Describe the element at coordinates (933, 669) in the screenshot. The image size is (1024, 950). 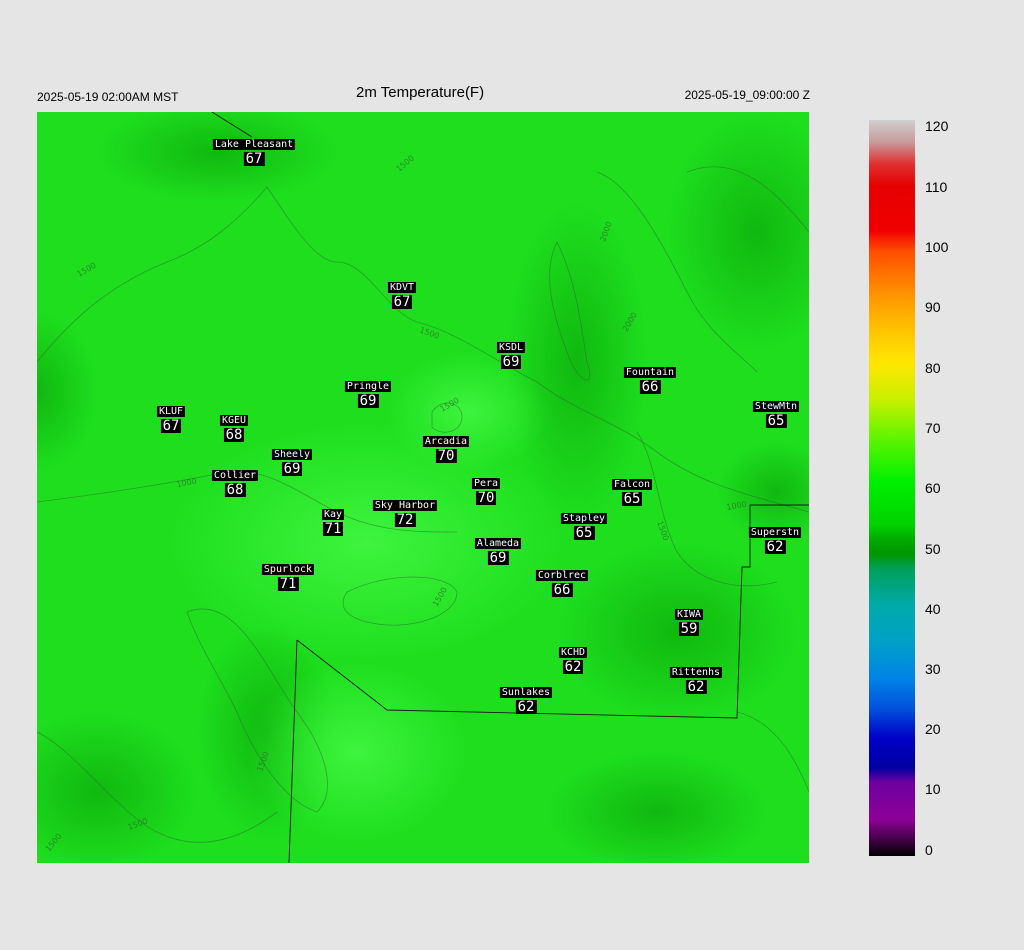
I see `colorbar-tick: 30` at that location.